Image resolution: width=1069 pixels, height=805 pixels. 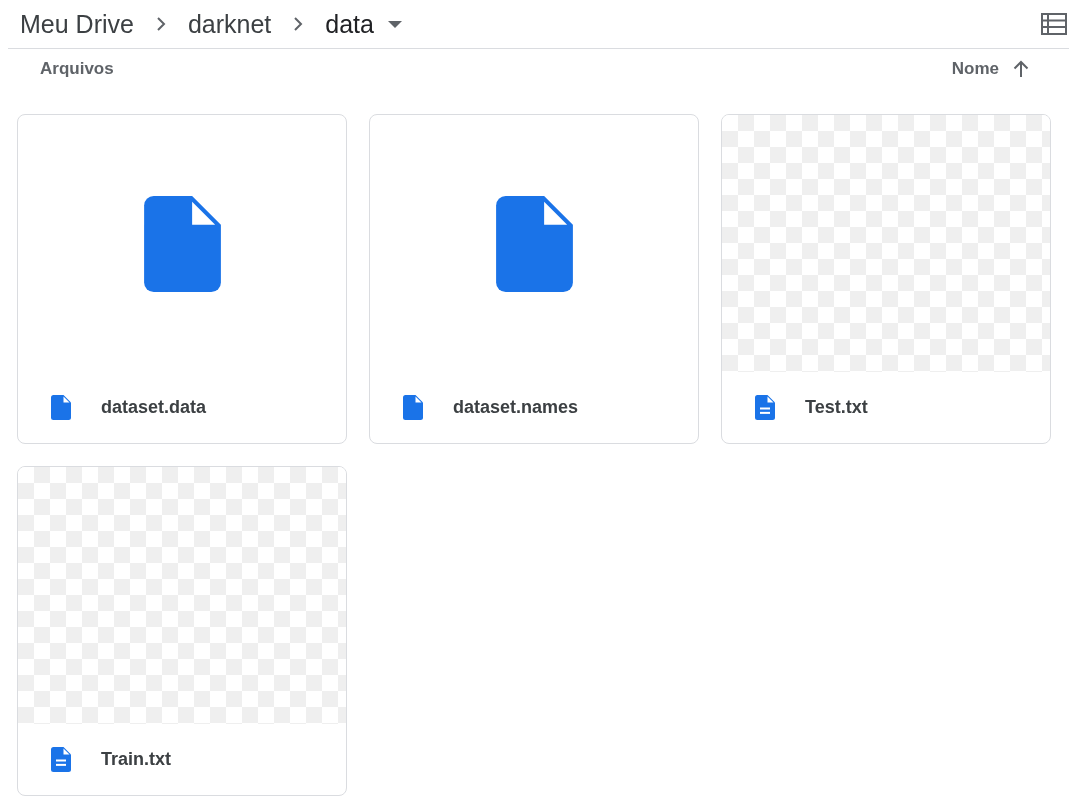 I want to click on sort-arrow-icon, so click(x=1021, y=69).